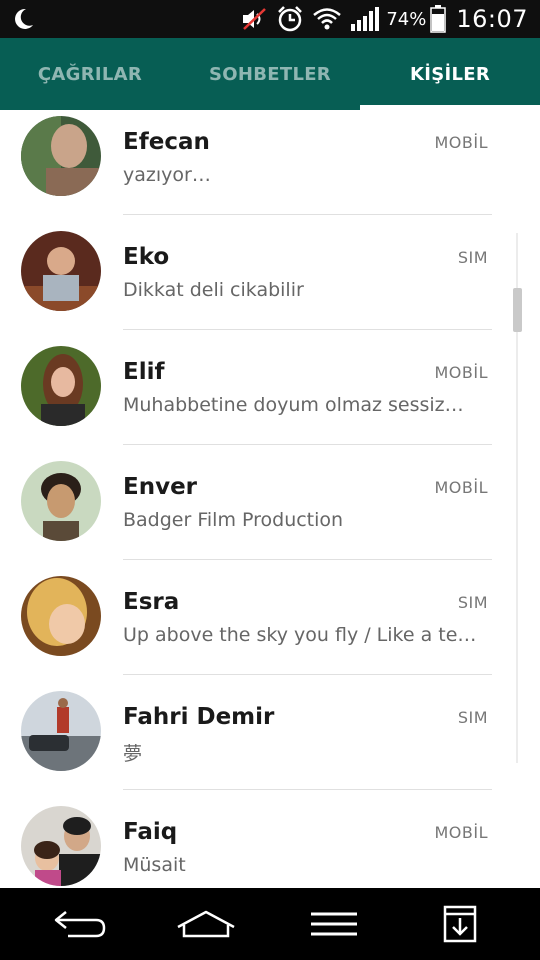 Image resolution: width=540 pixels, height=960 pixels. I want to click on clock-time: 16:07, so click(492, 19).